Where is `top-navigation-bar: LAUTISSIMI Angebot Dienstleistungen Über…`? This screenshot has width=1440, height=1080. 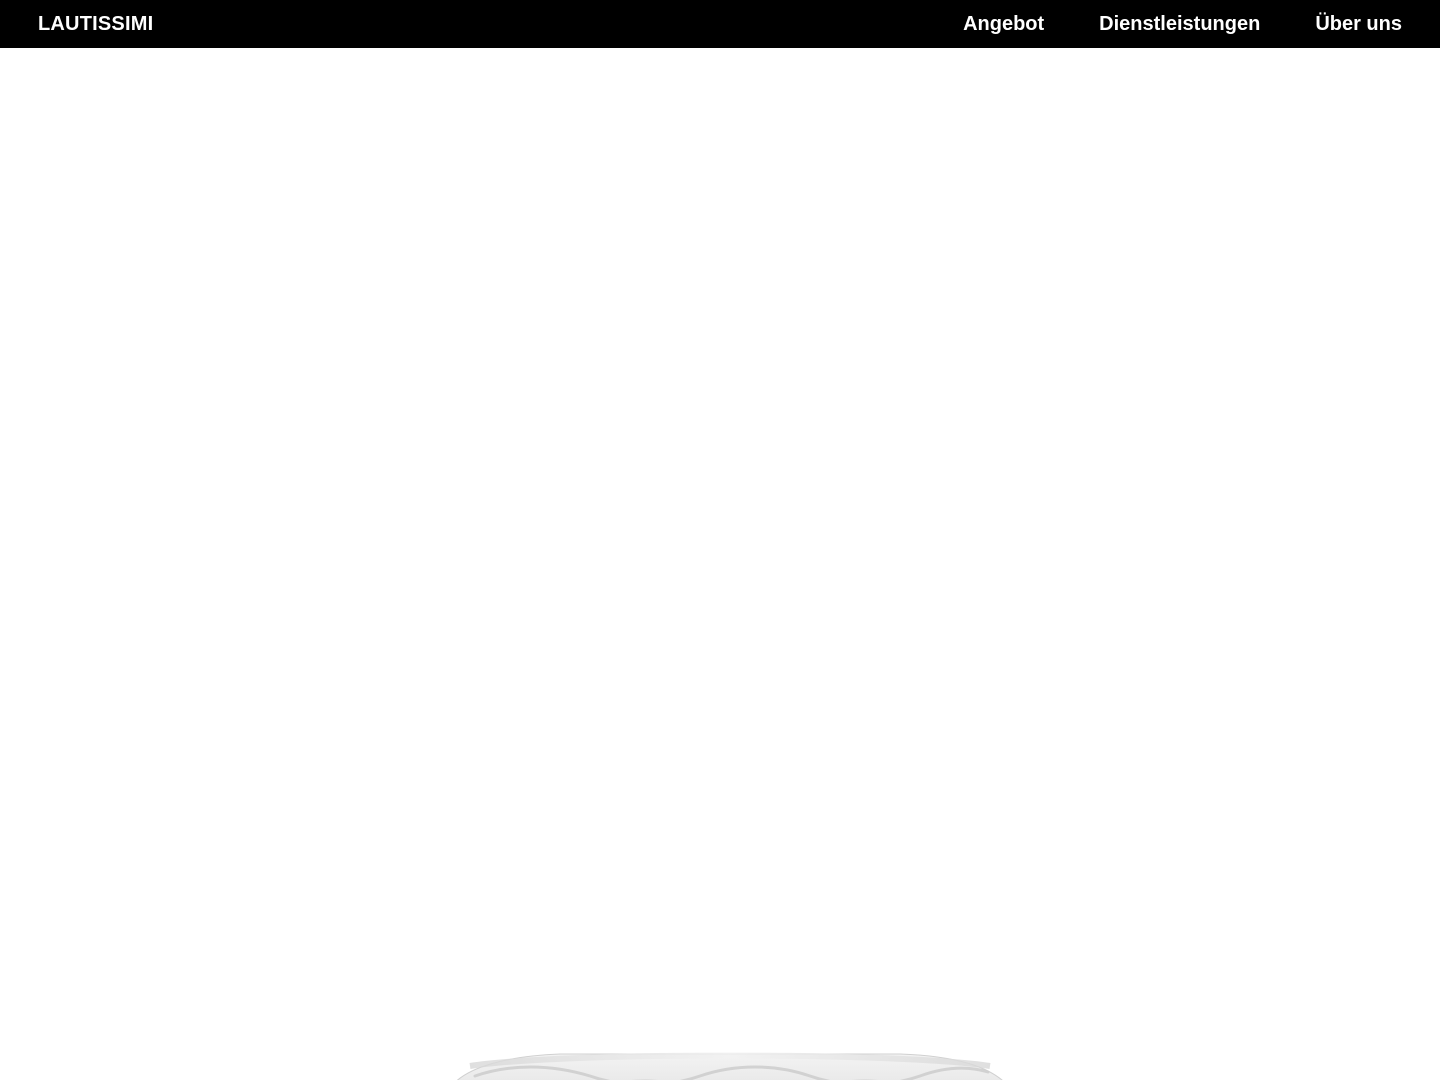 top-navigation-bar: LAUTISSIMI Angebot Dienstleistungen Über… is located at coordinates (720, 24).